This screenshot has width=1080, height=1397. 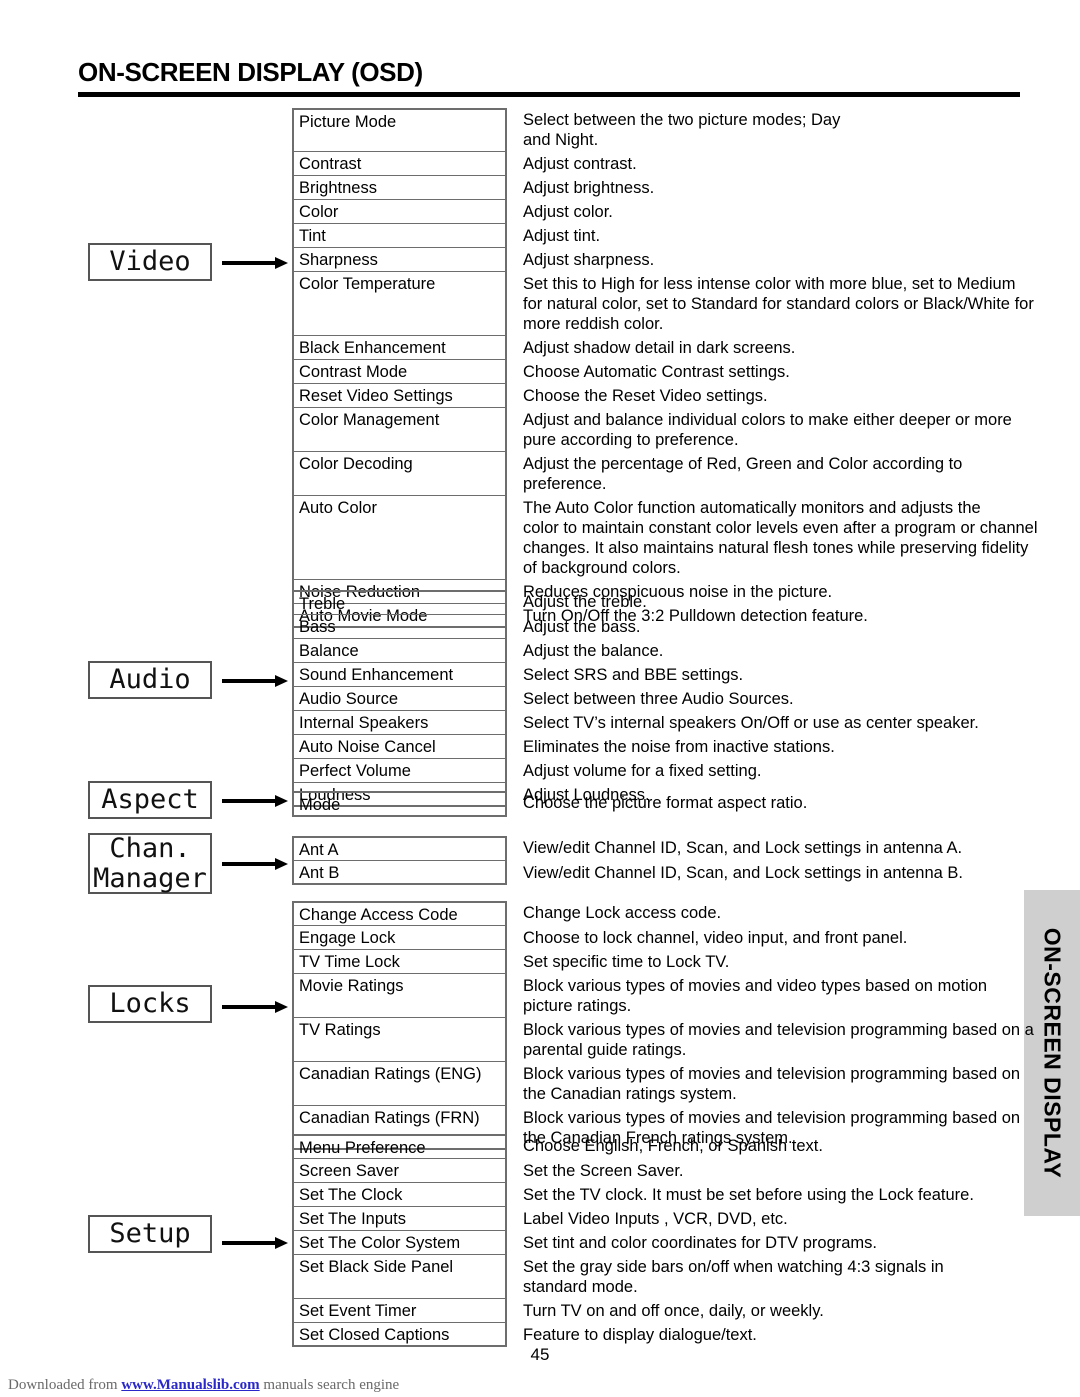 I want to click on menu-item-label: Sound Enhancement, so click(x=399, y=675).